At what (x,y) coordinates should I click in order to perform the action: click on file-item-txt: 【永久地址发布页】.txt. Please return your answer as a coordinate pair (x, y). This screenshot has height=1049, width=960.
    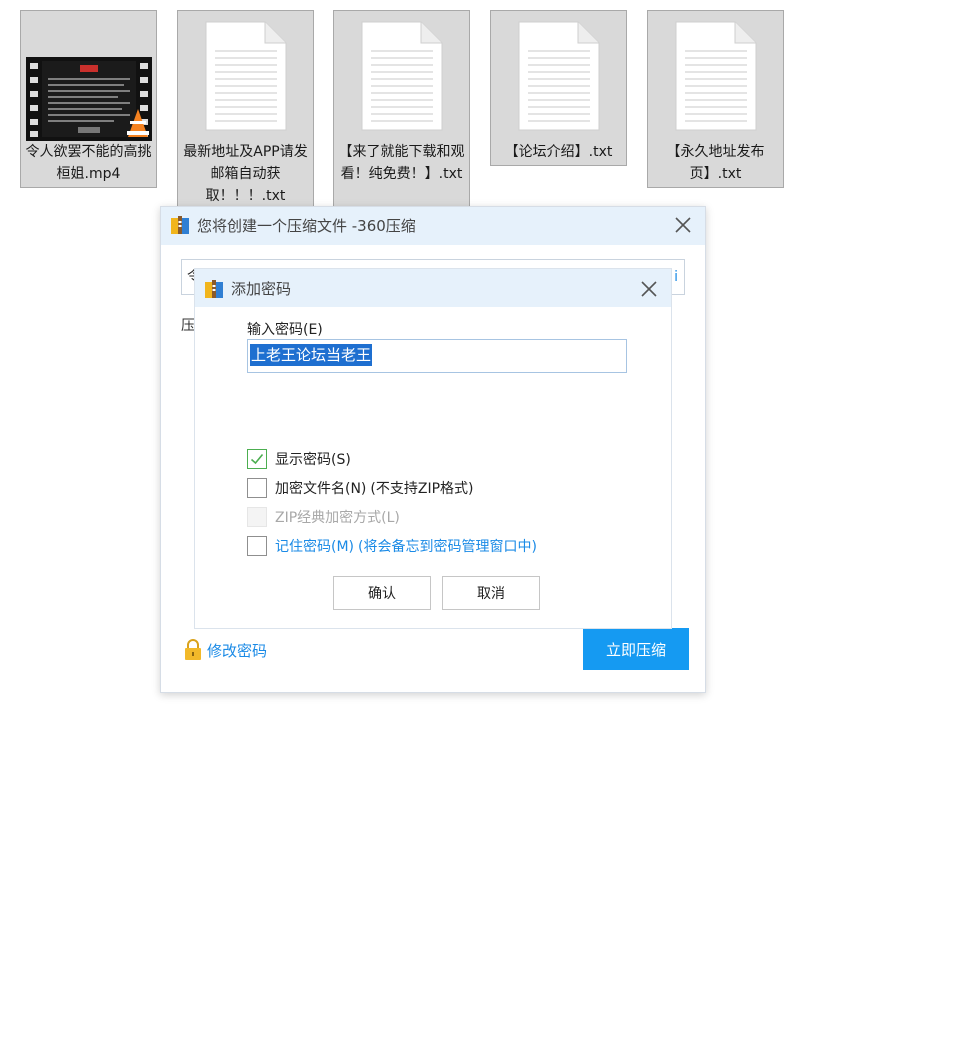
    Looking at the image, I should click on (715, 99).